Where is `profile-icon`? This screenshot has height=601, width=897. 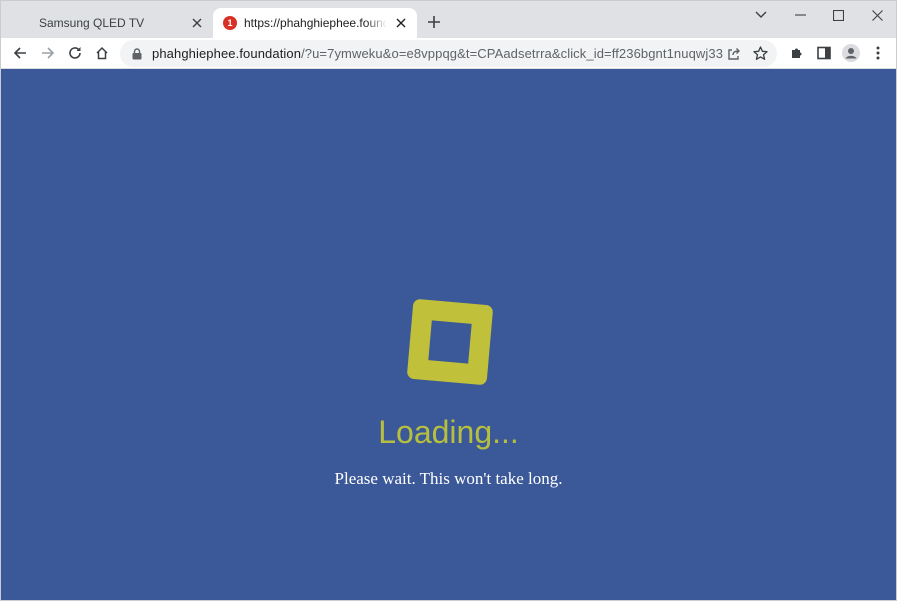 profile-icon is located at coordinates (851, 53).